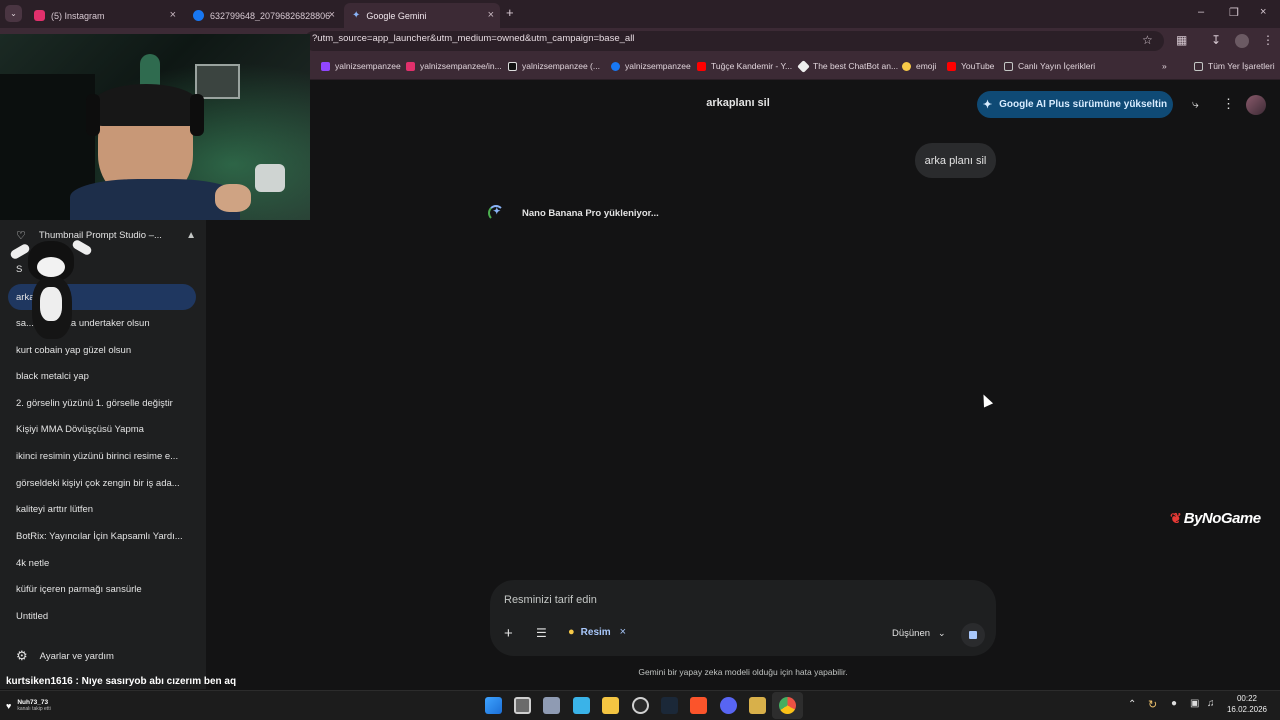 The width and height of the screenshot is (1280, 720). What do you see at coordinates (1176, 518) in the screenshot?
I see `bynogame-logo-icon: ❦` at bounding box center [1176, 518].